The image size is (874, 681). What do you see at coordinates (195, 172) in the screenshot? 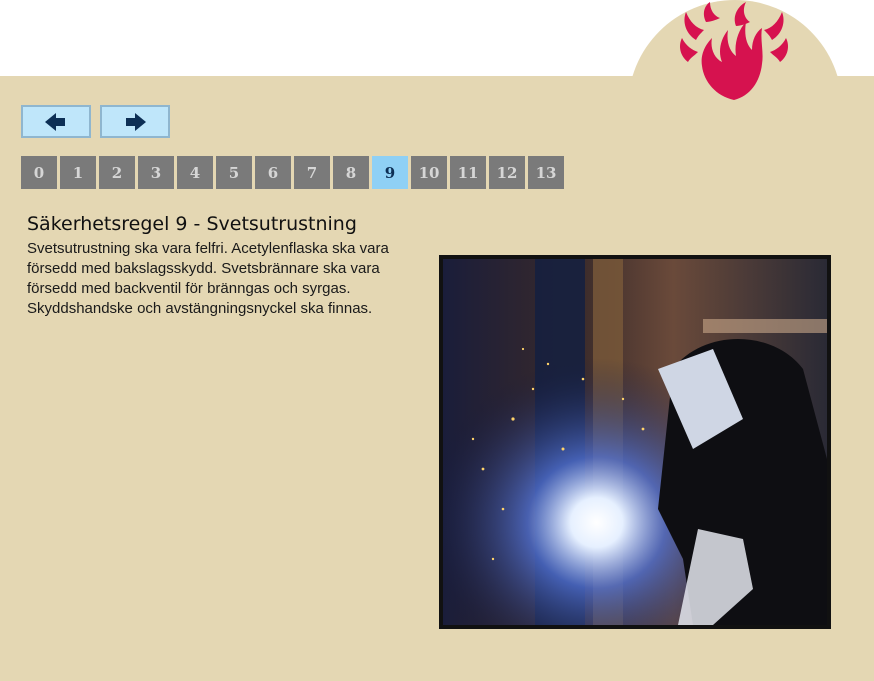
I see `page-button-4: 4` at bounding box center [195, 172].